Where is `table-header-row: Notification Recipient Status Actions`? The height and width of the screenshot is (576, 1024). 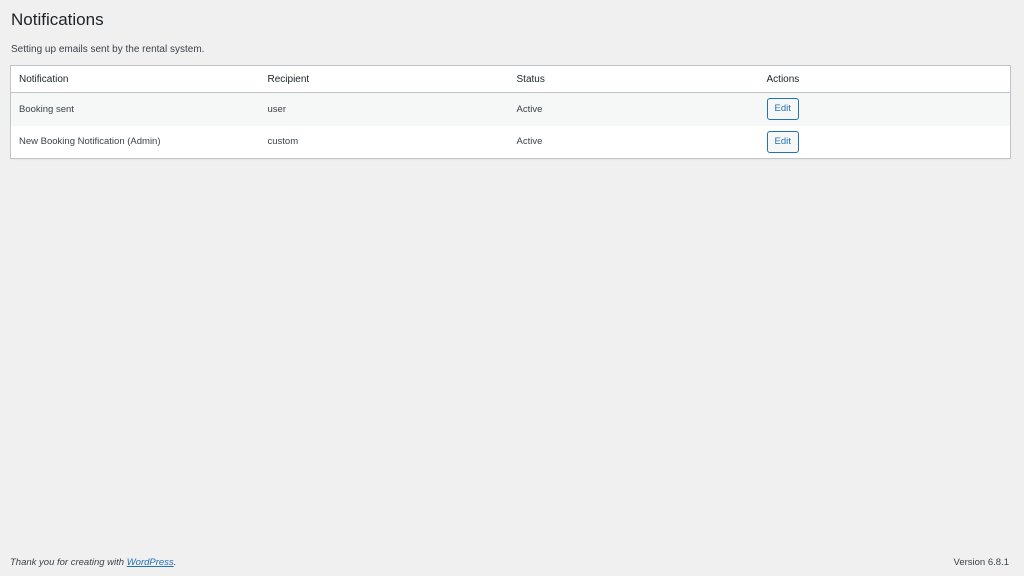 table-header-row: Notification Recipient Status Actions is located at coordinates (510, 79).